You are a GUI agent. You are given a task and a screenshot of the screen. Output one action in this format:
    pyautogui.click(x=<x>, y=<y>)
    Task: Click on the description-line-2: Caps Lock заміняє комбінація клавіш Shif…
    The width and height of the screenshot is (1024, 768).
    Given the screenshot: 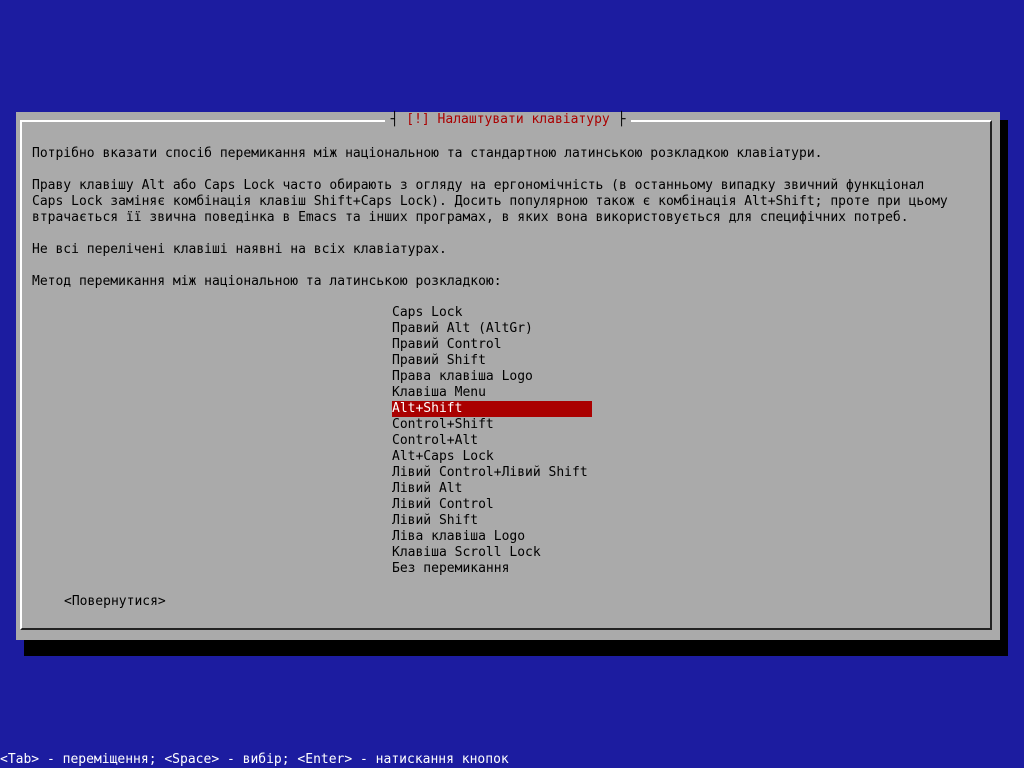 What is the action you would take?
    pyautogui.click(x=490, y=201)
    